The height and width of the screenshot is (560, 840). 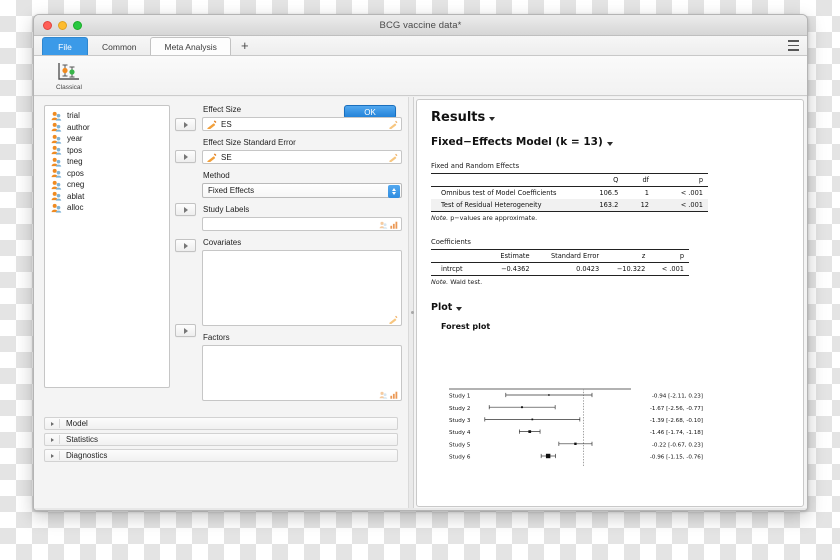 I want to click on forest-value-label: -0.96 [-1.15, -0.76], so click(x=676, y=458).